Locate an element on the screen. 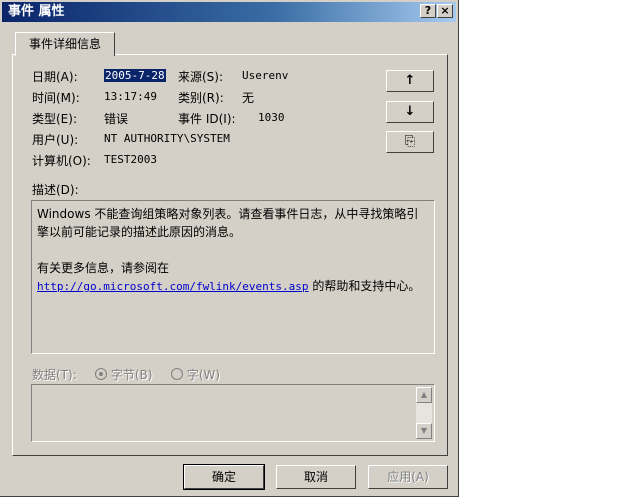 The image size is (637, 499). data-box: ▲ ▼ is located at coordinates (233, 413).